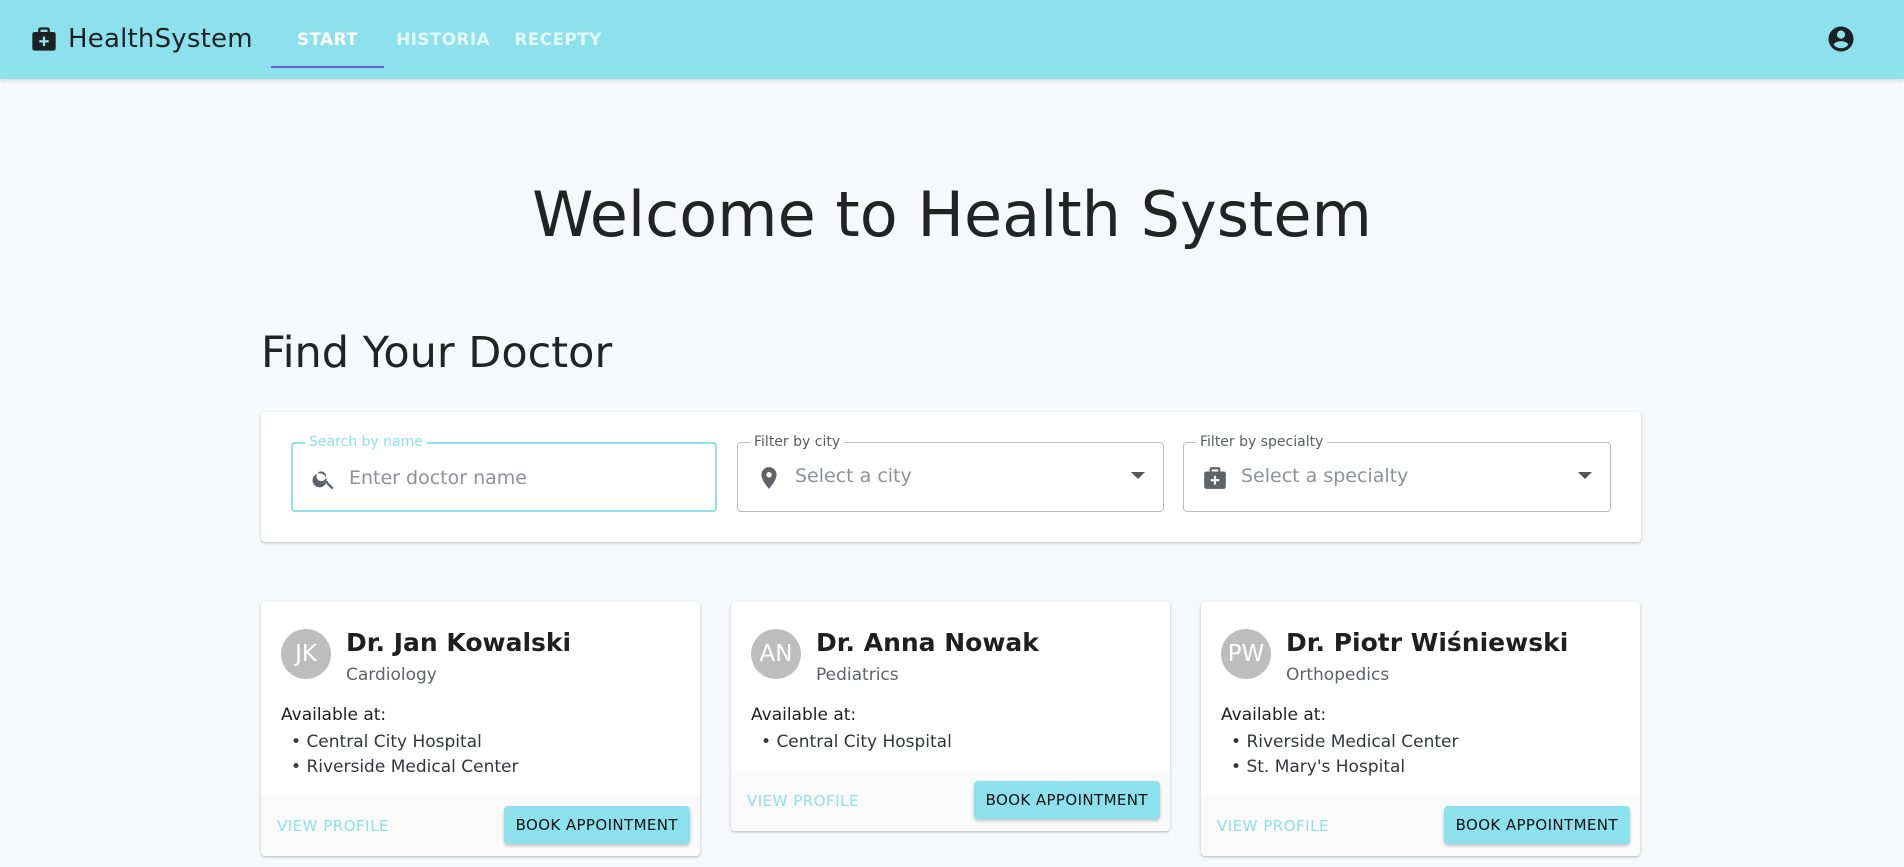  I want to click on doctor-specialty: Orthopedics, so click(1338, 675).